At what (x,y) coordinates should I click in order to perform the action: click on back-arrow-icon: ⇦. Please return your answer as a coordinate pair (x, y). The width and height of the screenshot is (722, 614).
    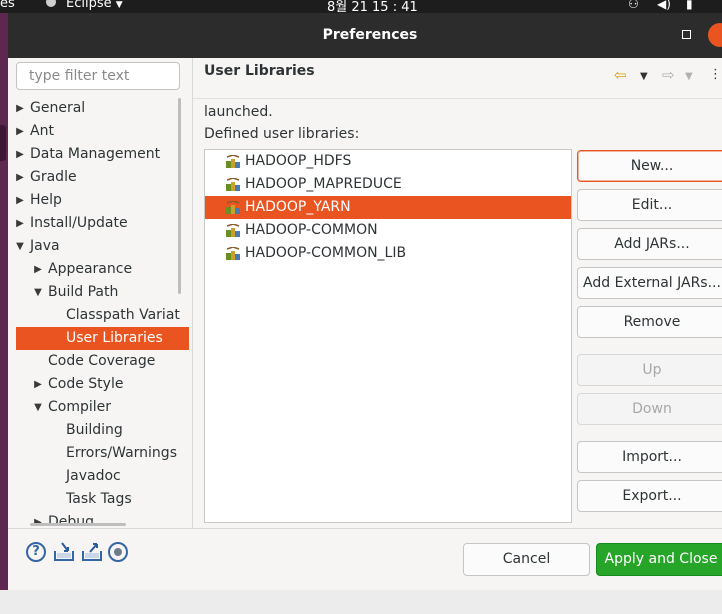
    Looking at the image, I should click on (620, 75).